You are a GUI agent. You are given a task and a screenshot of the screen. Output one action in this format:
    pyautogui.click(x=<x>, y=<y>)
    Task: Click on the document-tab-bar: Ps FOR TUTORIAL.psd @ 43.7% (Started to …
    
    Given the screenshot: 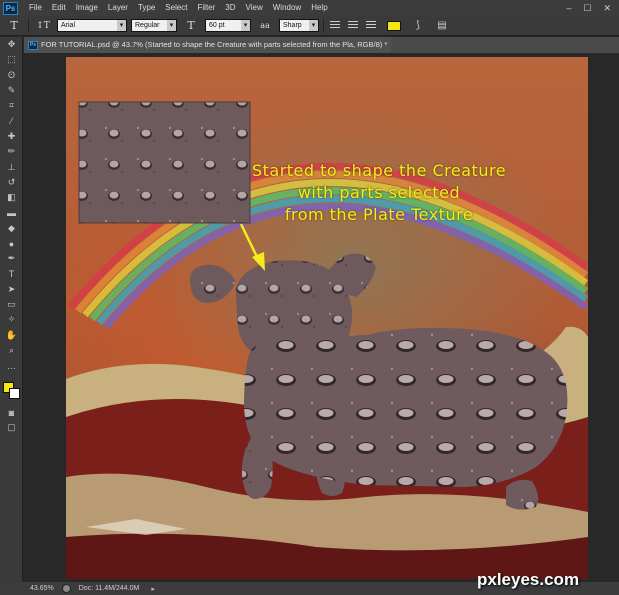 What is the action you would take?
    pyautogui.click(x=321, y=45)
    